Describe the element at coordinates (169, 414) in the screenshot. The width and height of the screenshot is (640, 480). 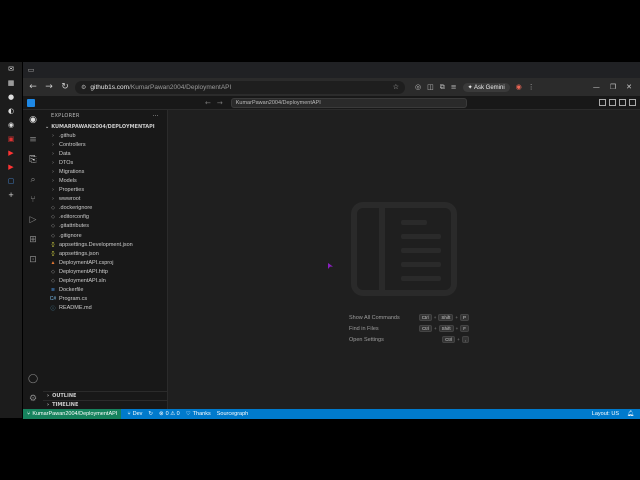
I see `problems-indicator: ⊗ 0 ⚠ 0` at that location.